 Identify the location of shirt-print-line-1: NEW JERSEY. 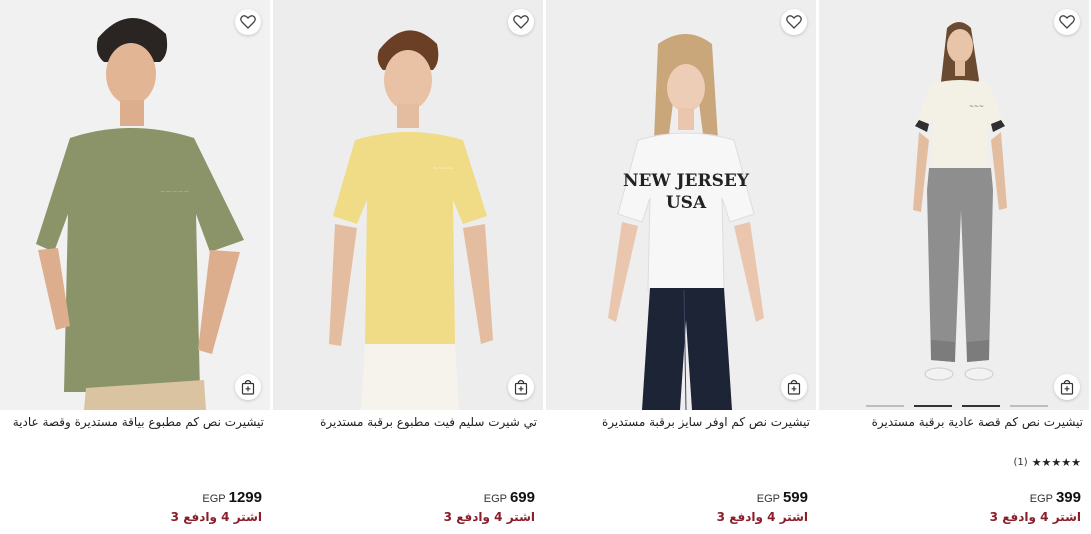
(686, 181).